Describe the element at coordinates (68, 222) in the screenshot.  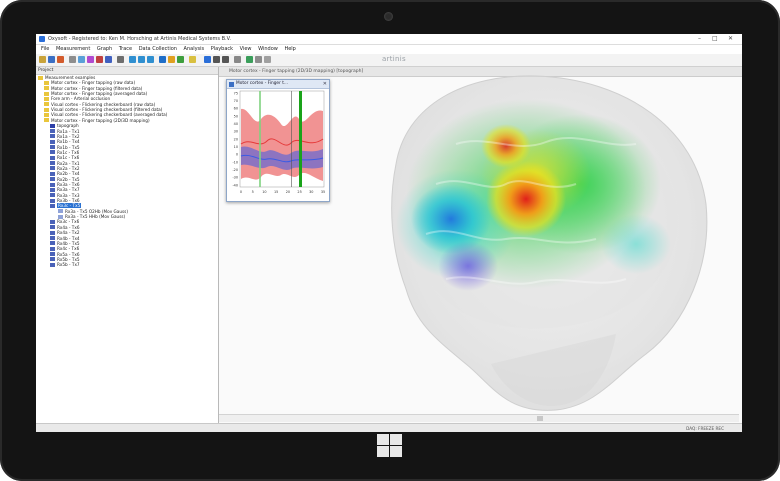
I see `tree-item-label: Rx3c - Tx6` at that location.